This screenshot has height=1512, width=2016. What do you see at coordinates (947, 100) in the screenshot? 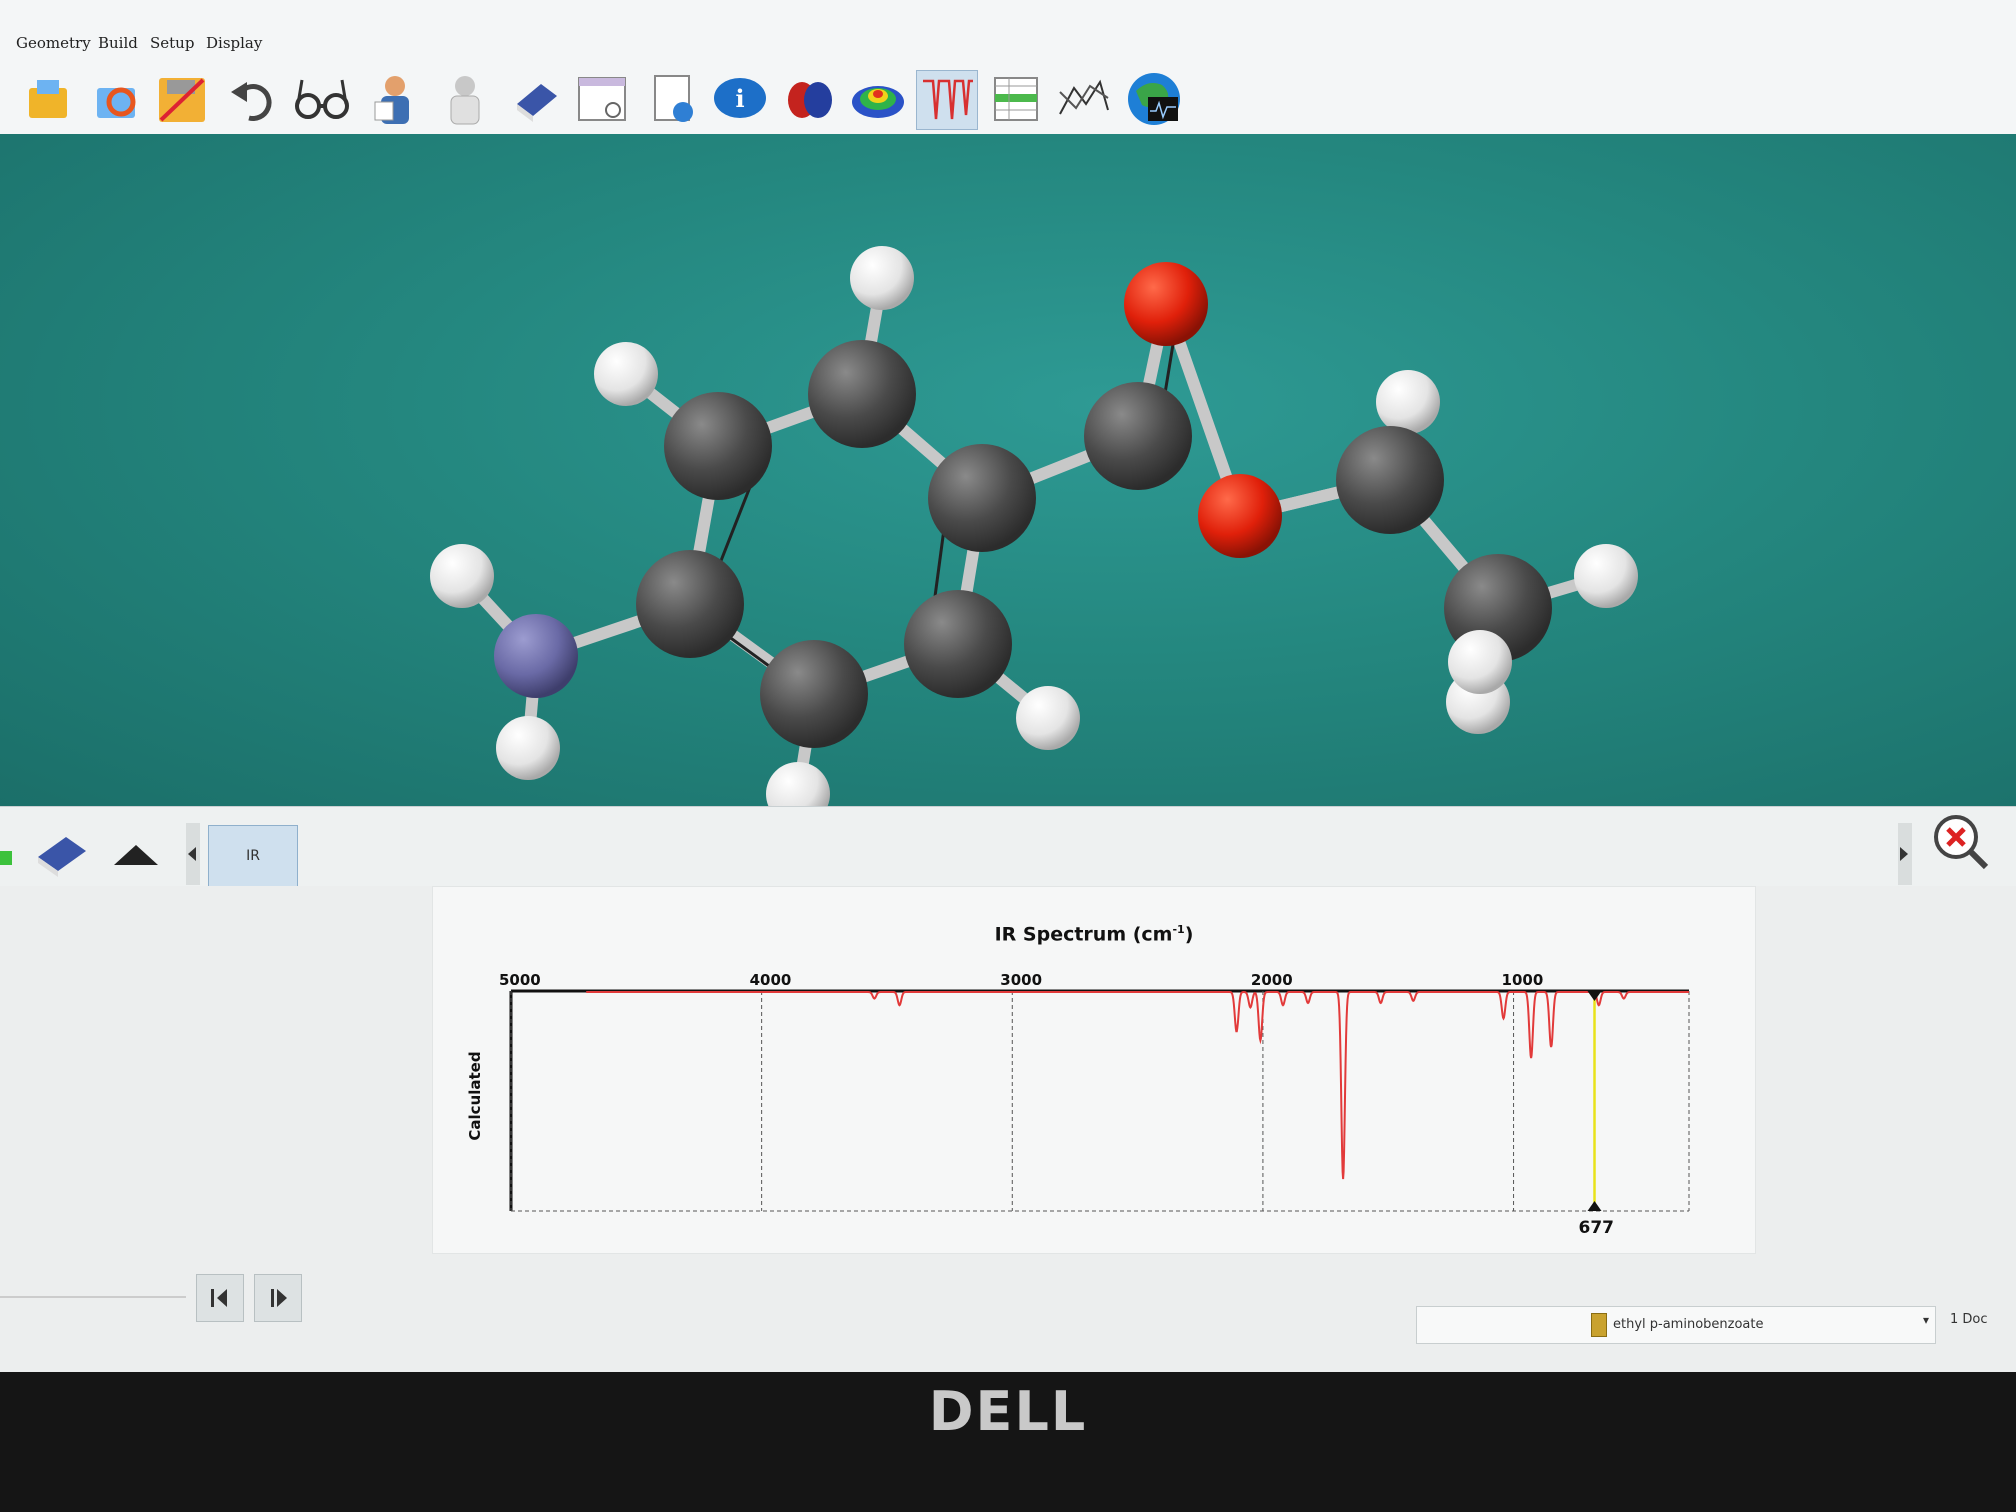
I see `ir-spectrum-icon` at bounding box center [947, 100].